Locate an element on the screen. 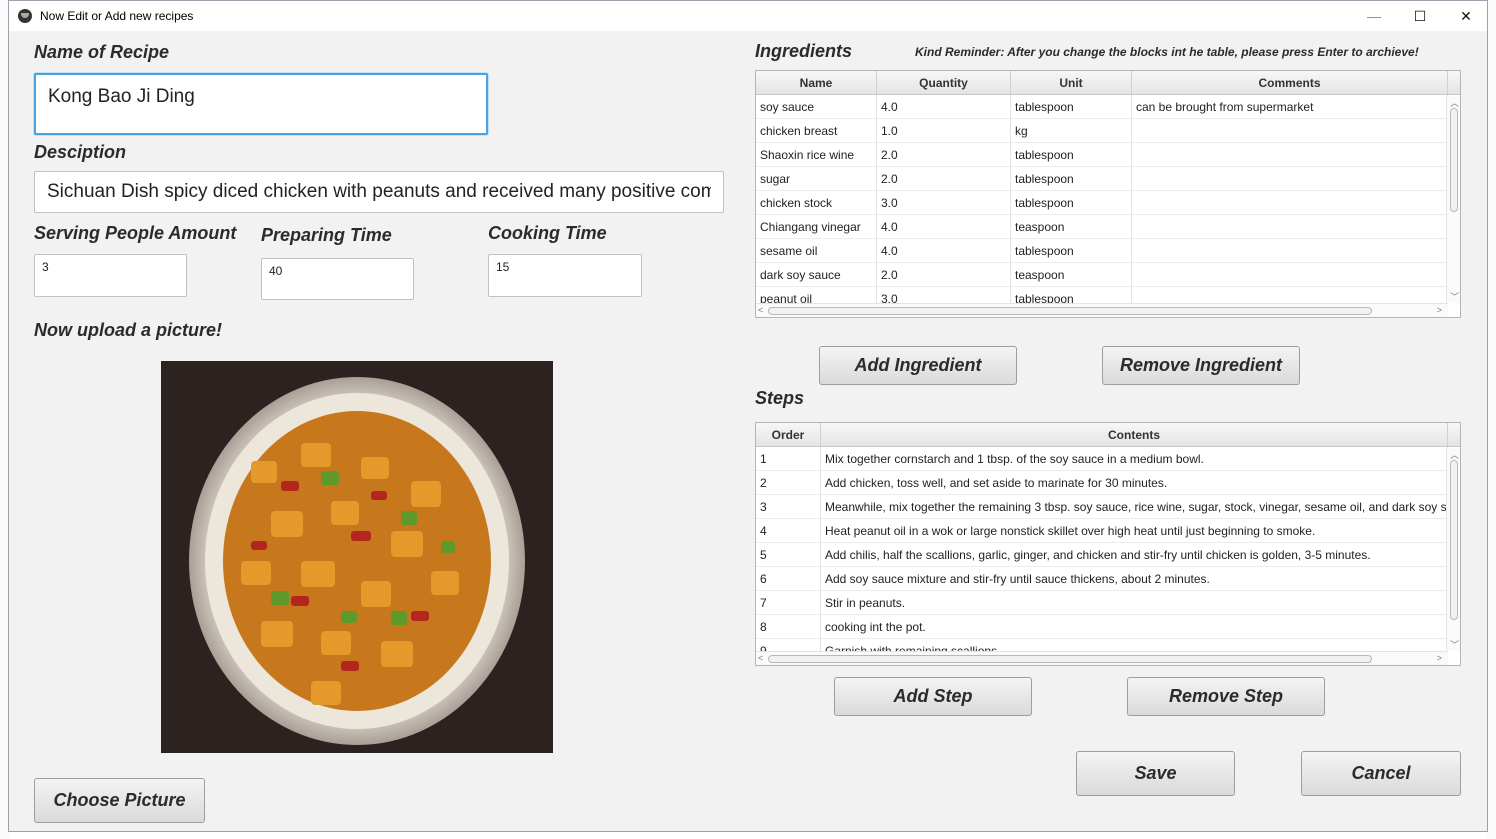 This screenshot has width=1496, height=839. save-button: Save is located at coordinates (1155, 773).